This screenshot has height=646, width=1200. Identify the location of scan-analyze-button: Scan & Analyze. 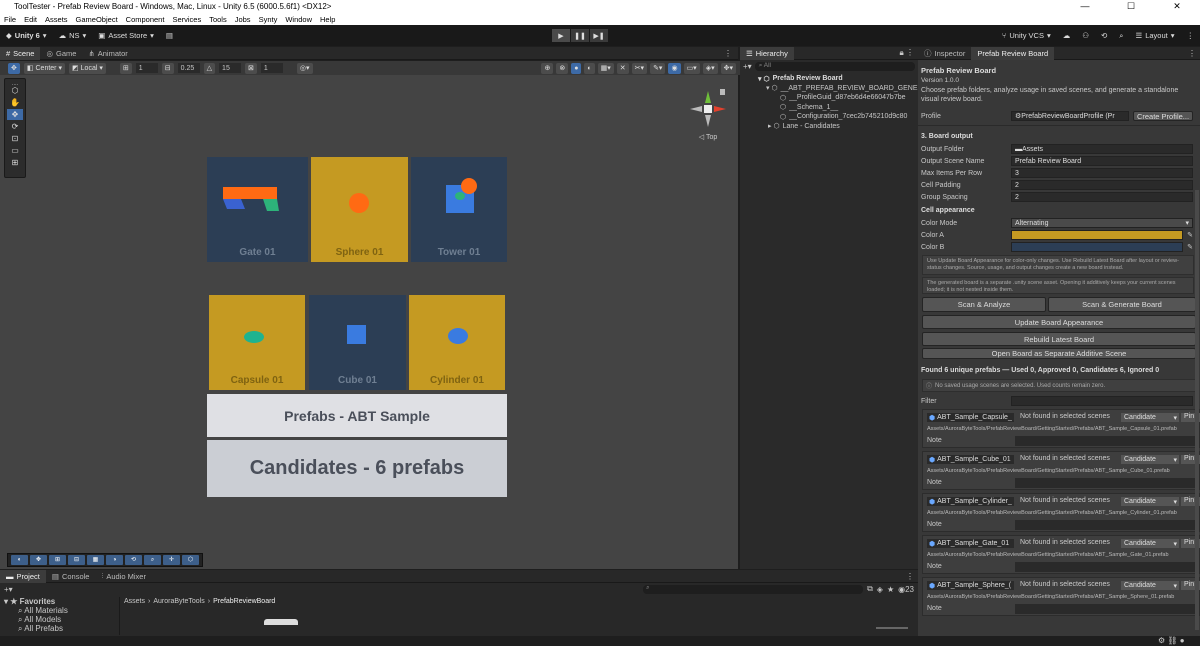
(984, 304).